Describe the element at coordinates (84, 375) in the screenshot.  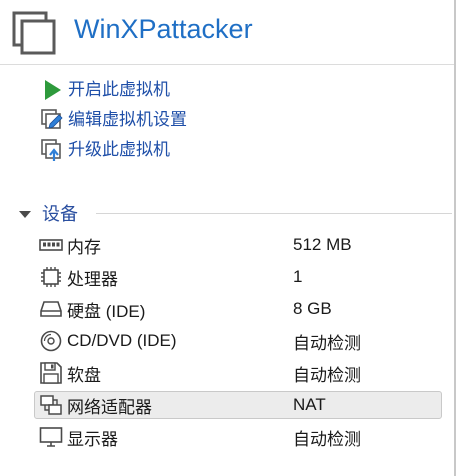
I see `device-name: 软盘` at that location.